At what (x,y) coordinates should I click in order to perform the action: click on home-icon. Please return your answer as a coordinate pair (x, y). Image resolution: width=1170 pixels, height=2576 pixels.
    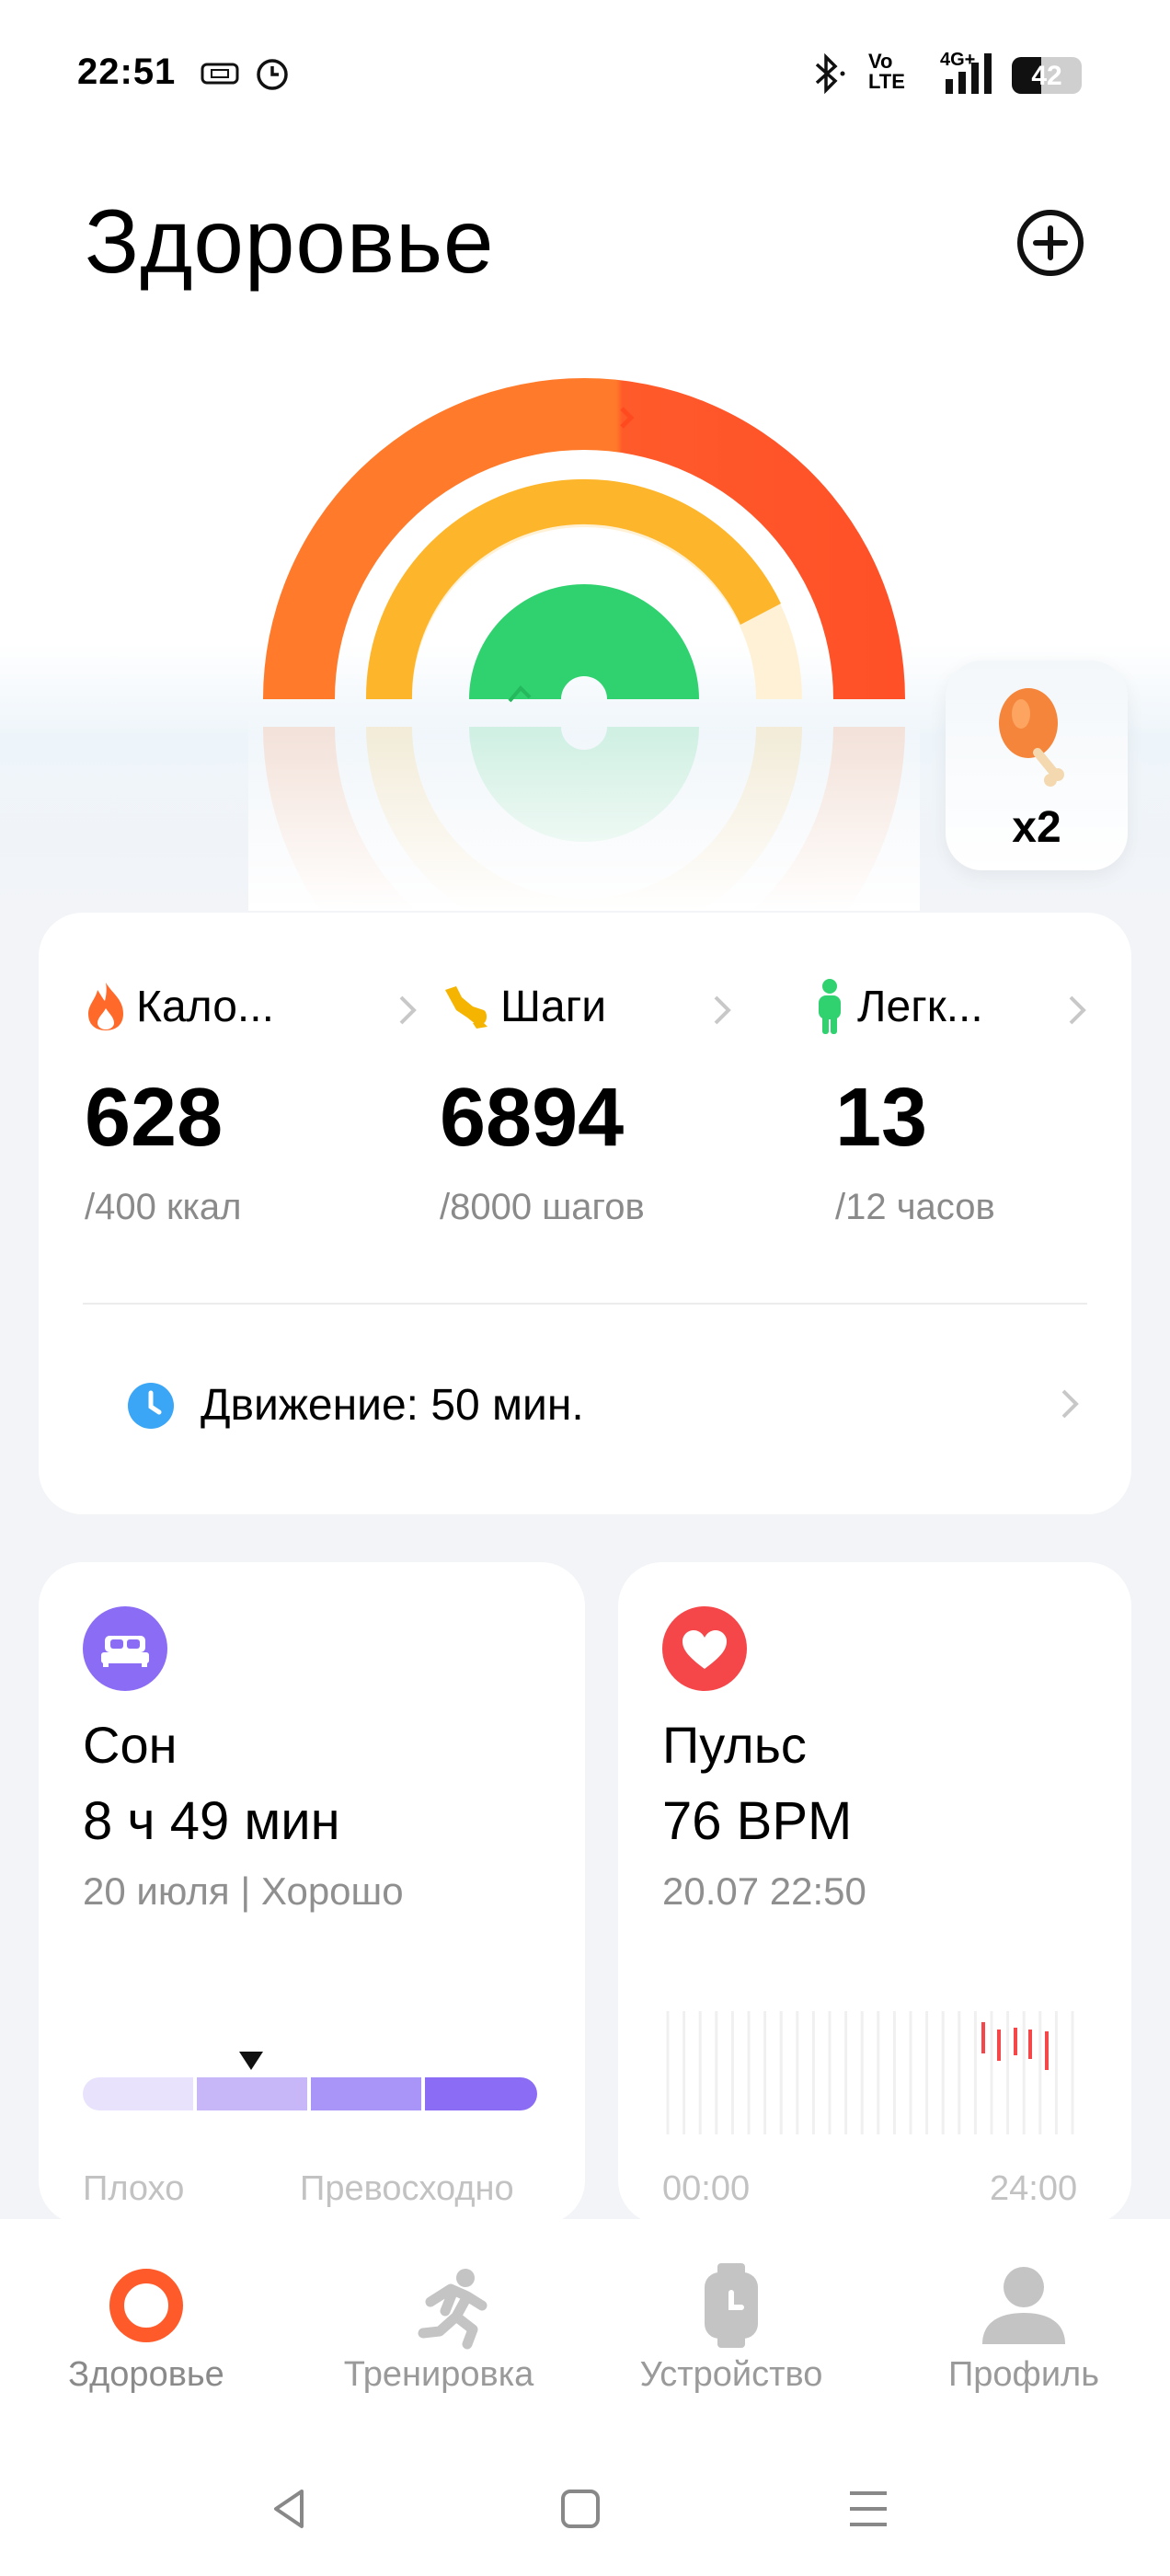
    Looking at the image, I should click on (580, 2509).